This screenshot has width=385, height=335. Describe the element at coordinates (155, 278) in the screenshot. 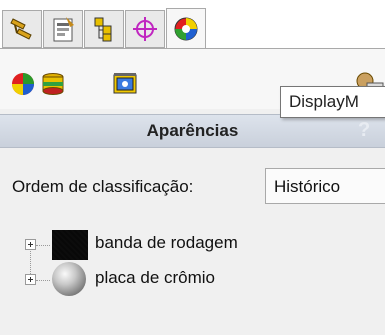

I see `tree-item-placa-de-cromio: placa de crômio` at that location.